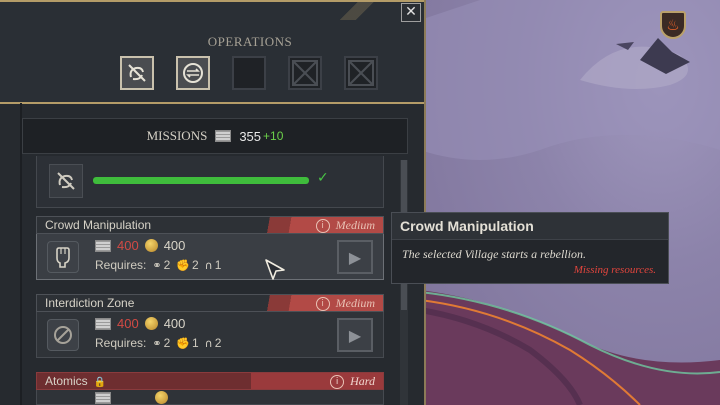 This screenshot has width=720, height=405. What do you see at coordinates (210, 397) in the screenshot?
I see `mission-card-atomics` at bounding box center [210, 397].